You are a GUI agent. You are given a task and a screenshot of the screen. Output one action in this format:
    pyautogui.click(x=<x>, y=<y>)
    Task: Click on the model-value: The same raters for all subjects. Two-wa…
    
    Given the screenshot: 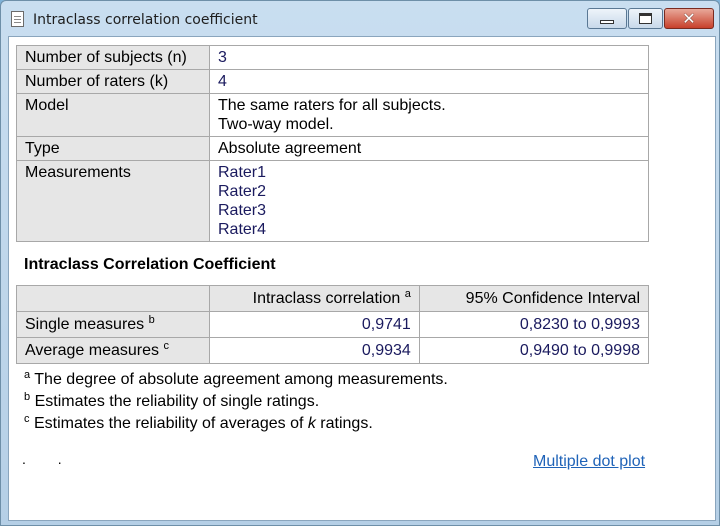 What is the action you would take?
    pyautogui.click(x=429, y=115)
    